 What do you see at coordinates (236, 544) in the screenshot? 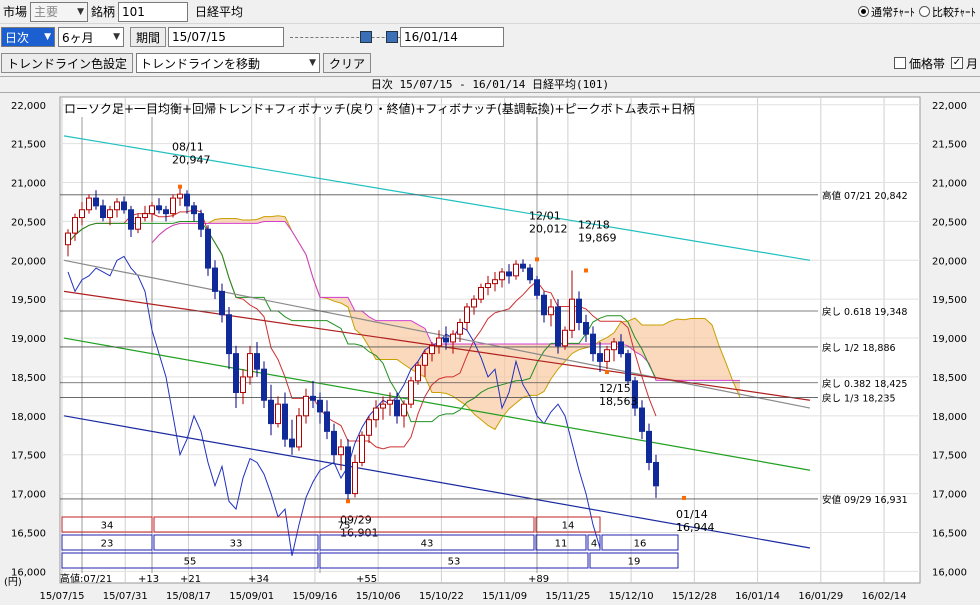
I see `day-count-label: 33` at bounding box center [236, 544].